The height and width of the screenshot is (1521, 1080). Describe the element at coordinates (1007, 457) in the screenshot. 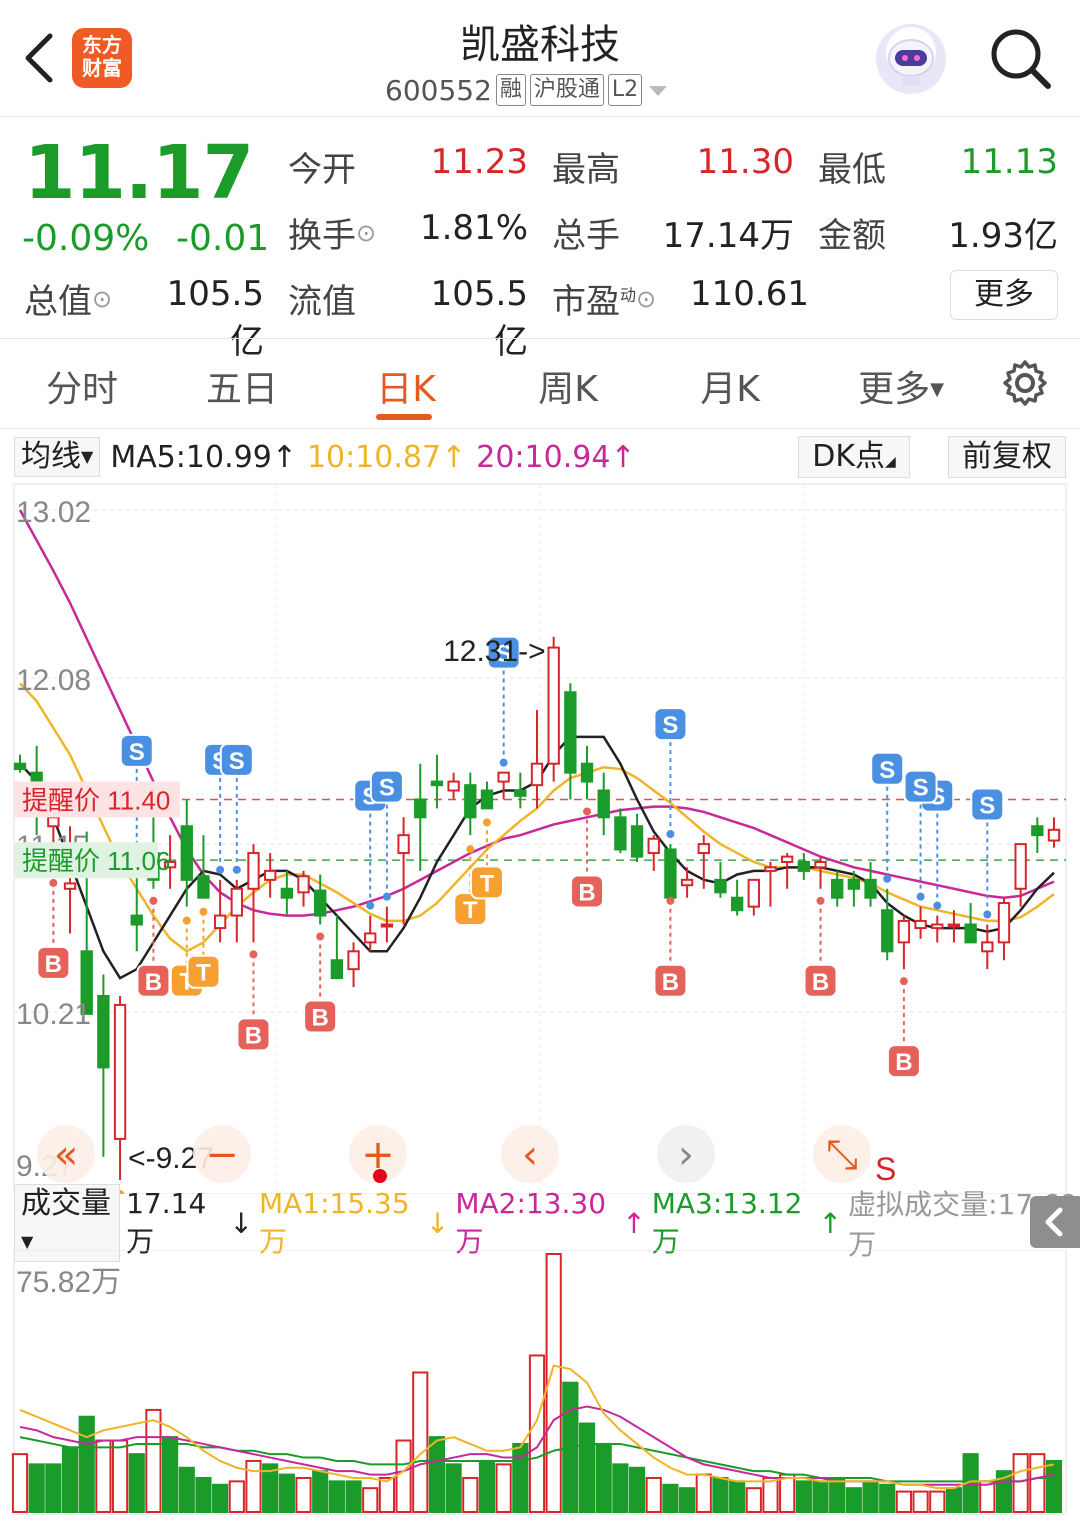

I see `forward-adjust-button: 前复权` at that location.